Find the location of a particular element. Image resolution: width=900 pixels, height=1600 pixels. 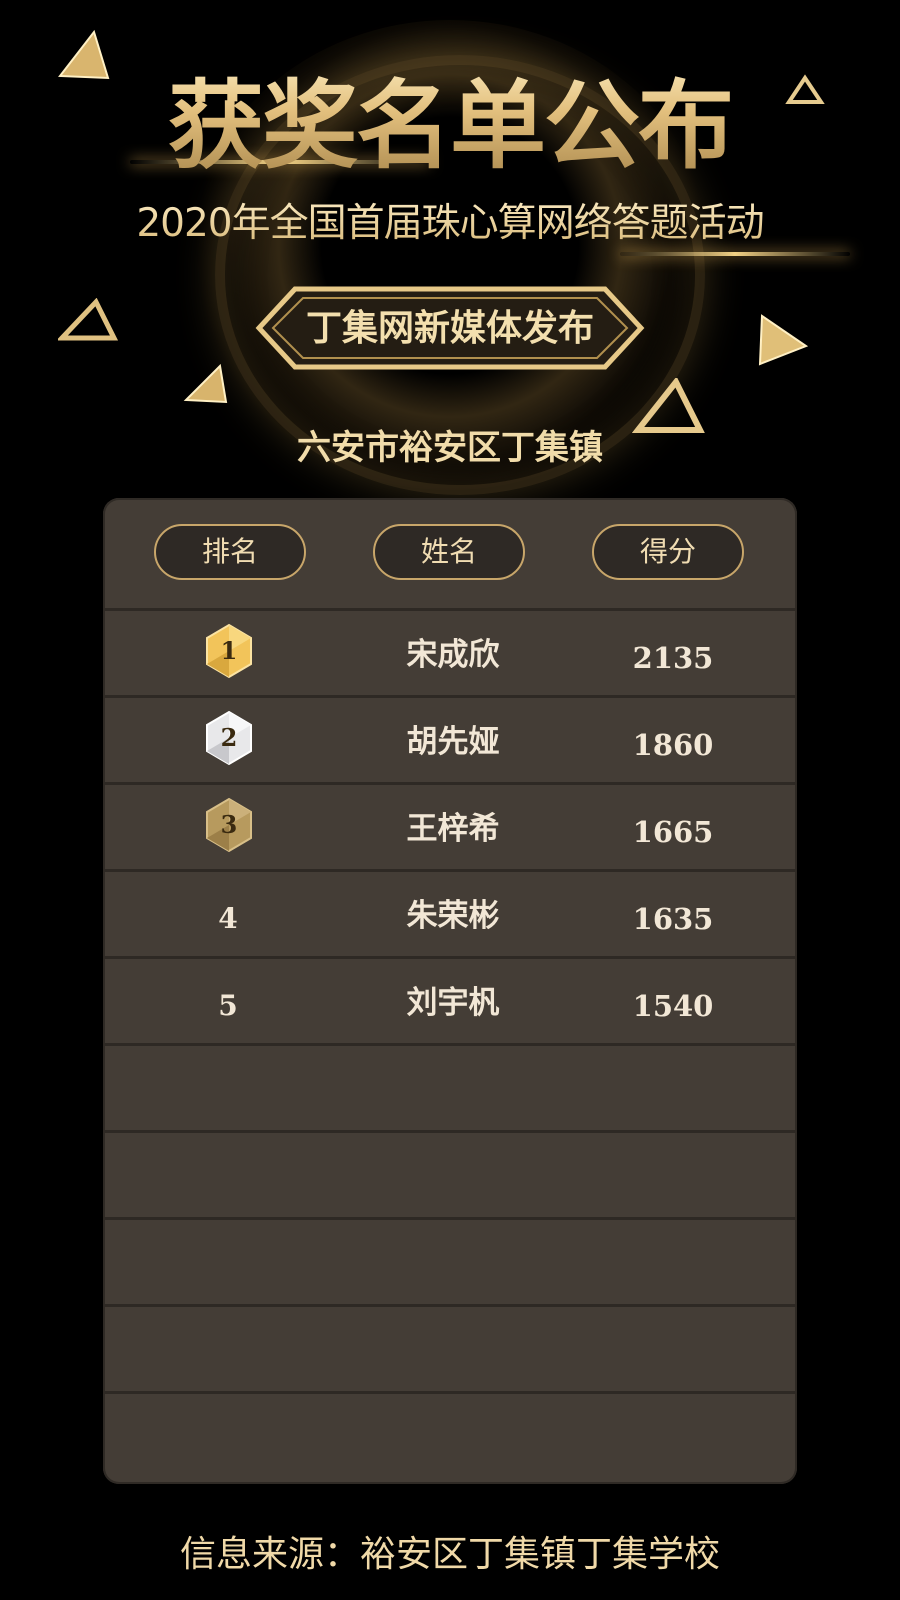

winner-score: 1540 is located at coordinates (673, 1006).